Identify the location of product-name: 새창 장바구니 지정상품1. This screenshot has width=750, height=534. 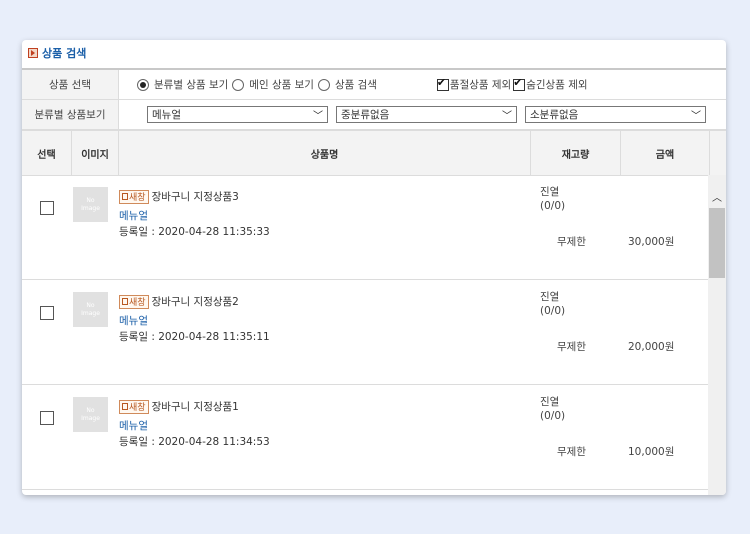
(179, 406).